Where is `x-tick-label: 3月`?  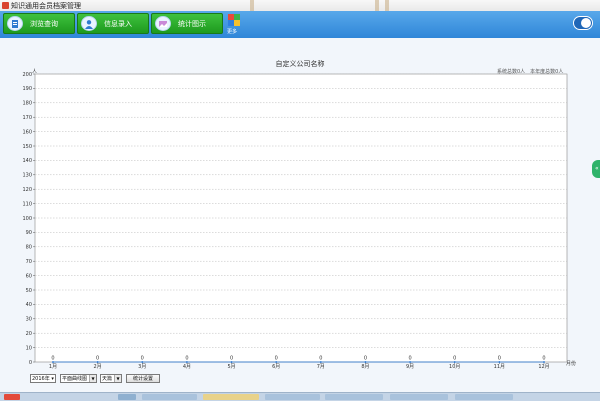 x-tick-label: 3月 is located at coordinates (142, 367).